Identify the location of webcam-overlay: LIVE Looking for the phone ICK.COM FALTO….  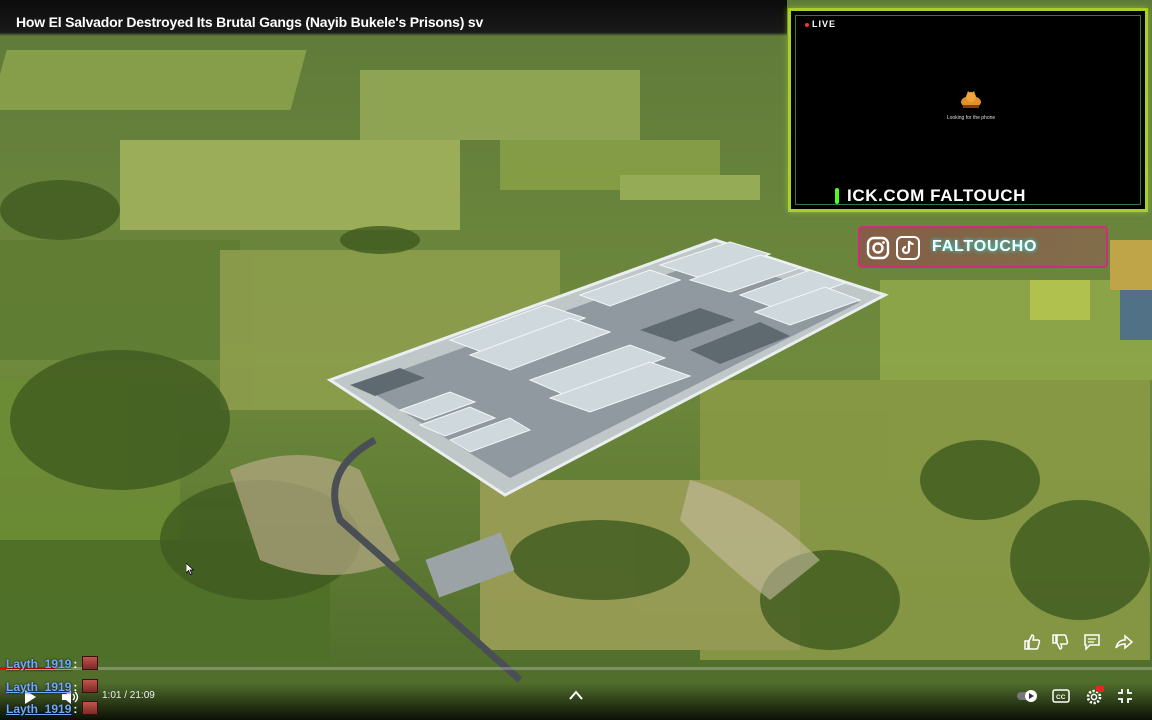
(968, 110).